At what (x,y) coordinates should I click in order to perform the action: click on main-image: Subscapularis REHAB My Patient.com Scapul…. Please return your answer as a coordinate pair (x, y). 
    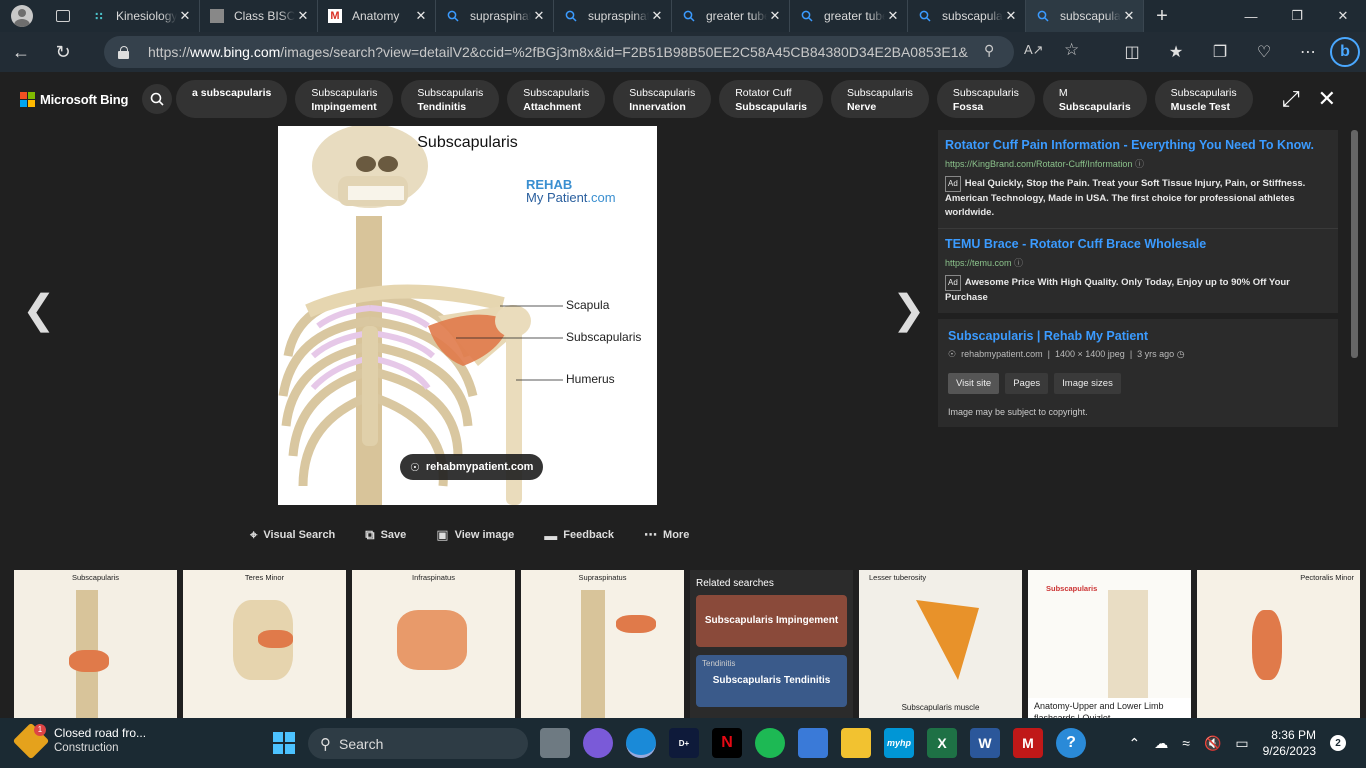
    Looking at the image, I should click on (467, 315).